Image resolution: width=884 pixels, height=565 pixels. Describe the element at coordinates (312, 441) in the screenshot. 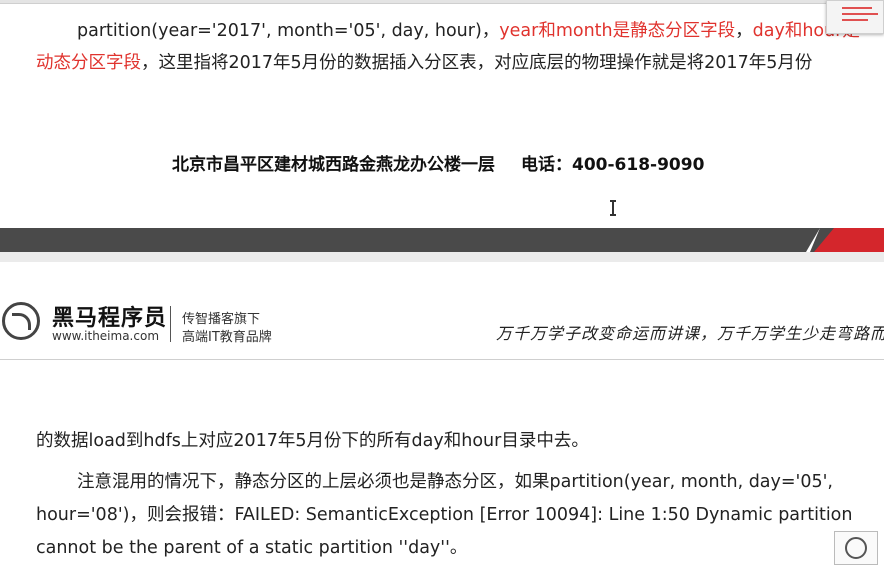

I see `paragraph-line-3: 的数据load到hdfs上对应2017年5月份下的所有day和hour目录中去。` at that location.